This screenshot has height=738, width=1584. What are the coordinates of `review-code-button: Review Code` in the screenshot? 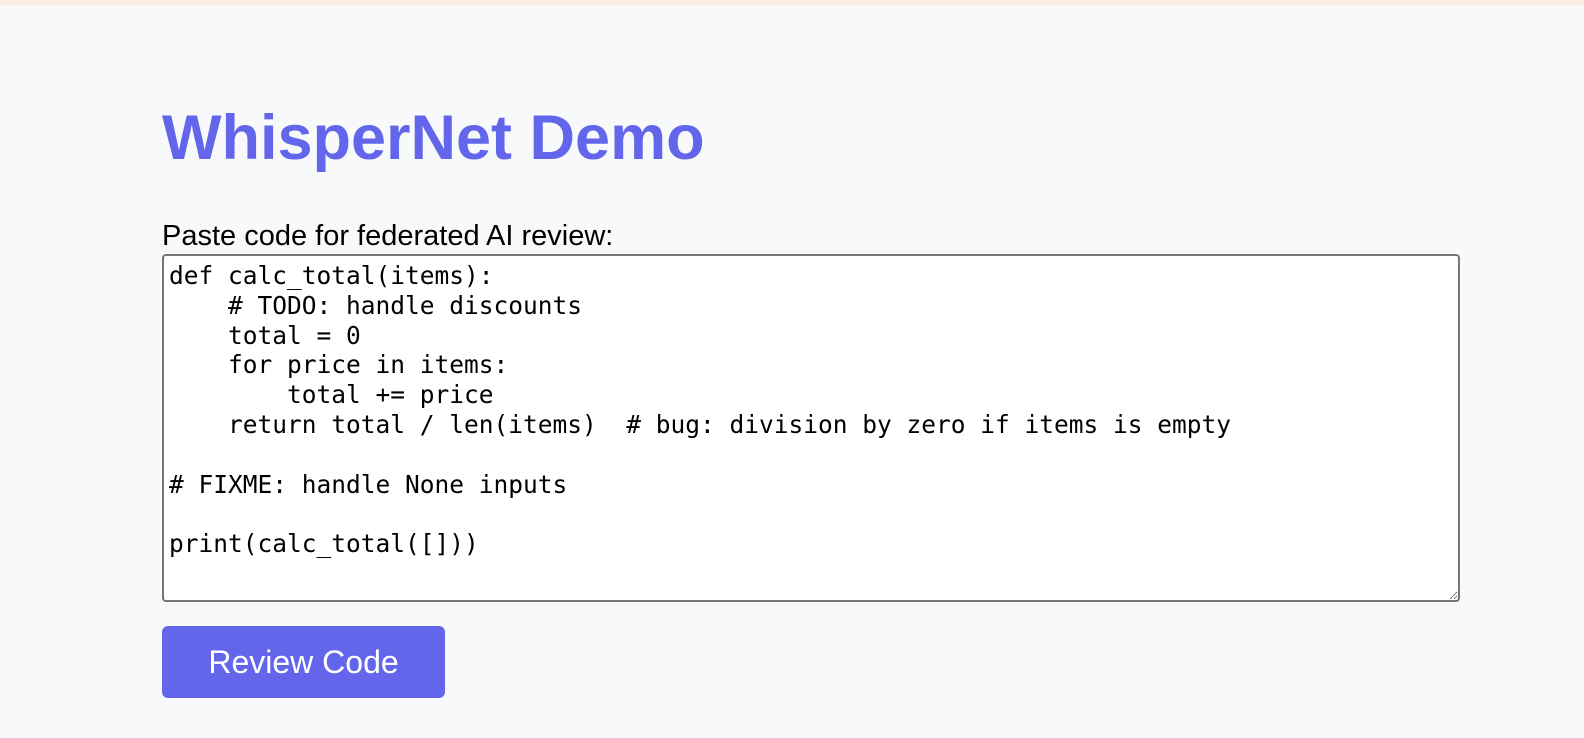 It's located at (303, 662).